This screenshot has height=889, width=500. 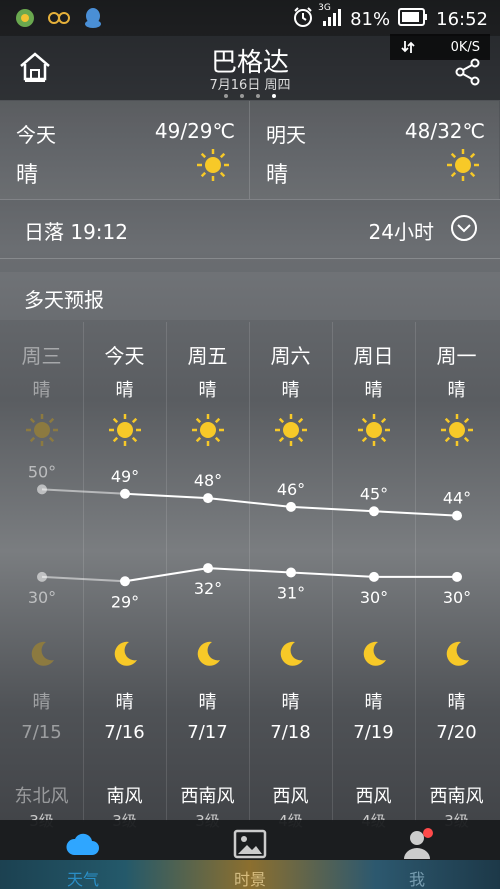 What do you see at coordinates (290, 356) in the screenshot?
I see `forecast-weekday: 周六` at bounding box center [290, 356].